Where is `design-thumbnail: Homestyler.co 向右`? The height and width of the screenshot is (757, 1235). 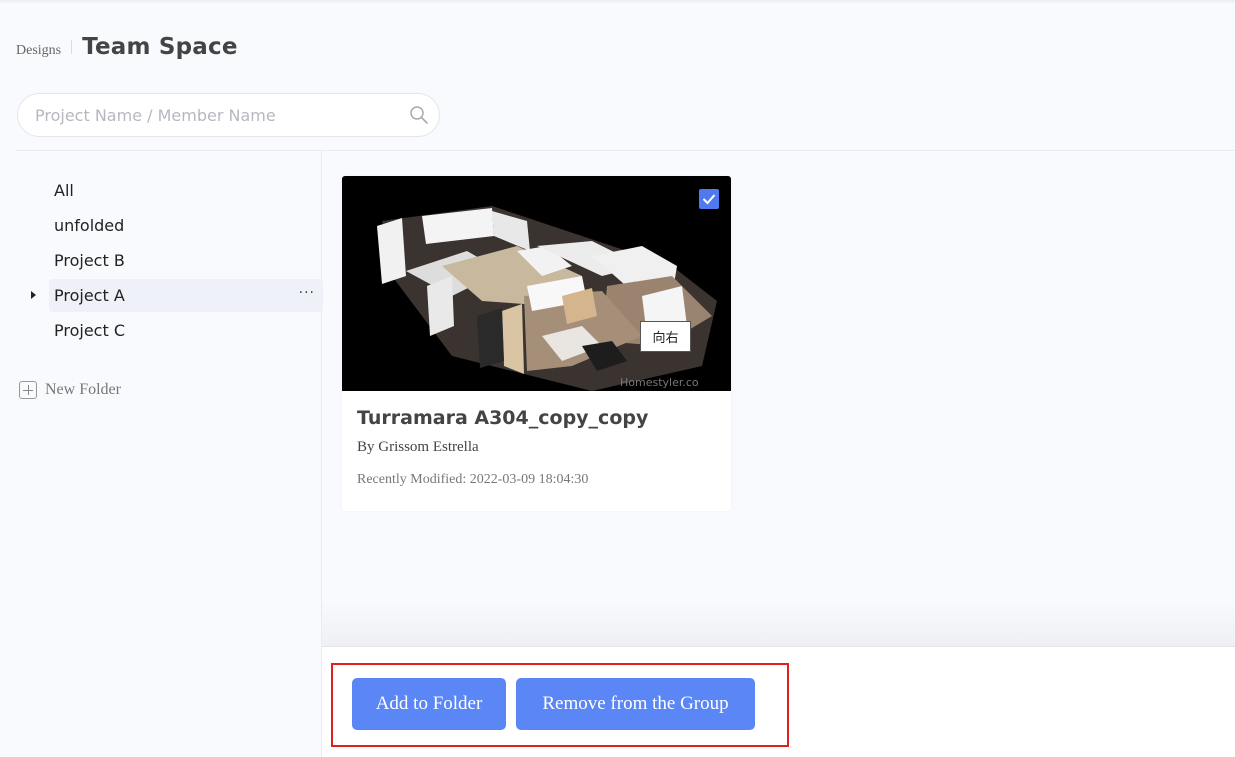 design-thumbnail: Homestyler.co 向右 is located at coordinates (536, 283).